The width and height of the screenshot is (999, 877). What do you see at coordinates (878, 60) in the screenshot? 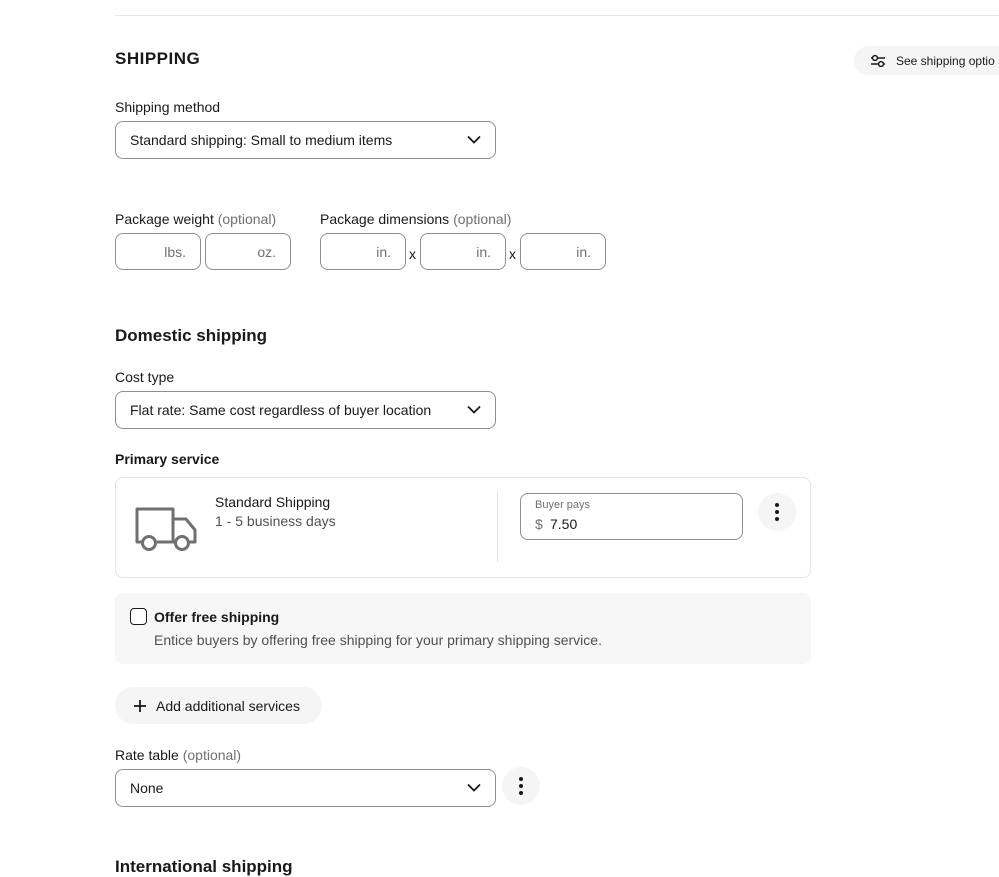
I see `sliders-icon` at bounding box center [878, 60].